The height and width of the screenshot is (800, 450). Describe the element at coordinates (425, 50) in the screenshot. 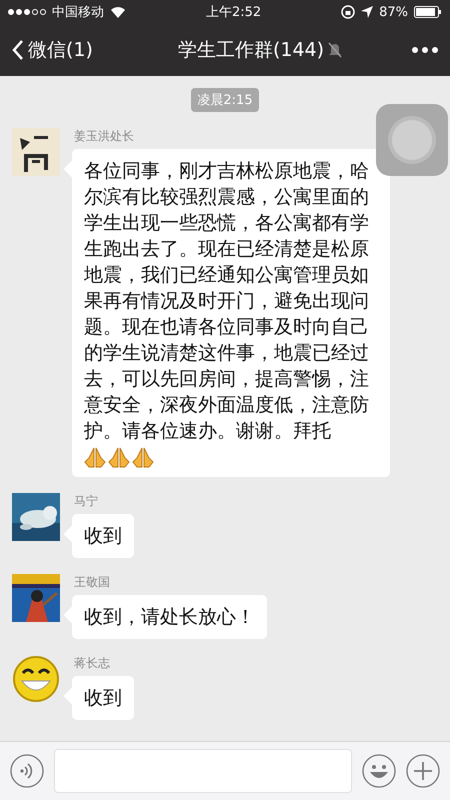

I see `more-icon` at that location.